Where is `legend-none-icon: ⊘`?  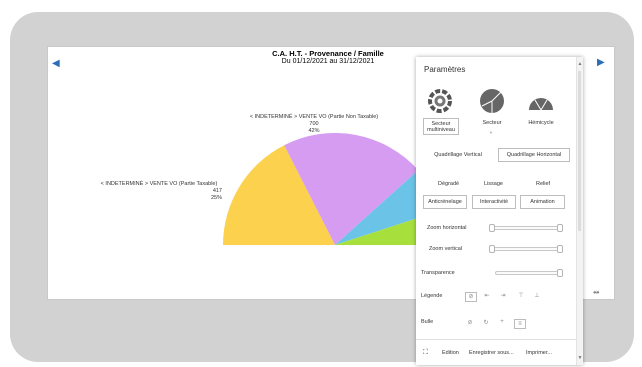 legend-none-icon: ⊘ is located at coordinates (471, 297).